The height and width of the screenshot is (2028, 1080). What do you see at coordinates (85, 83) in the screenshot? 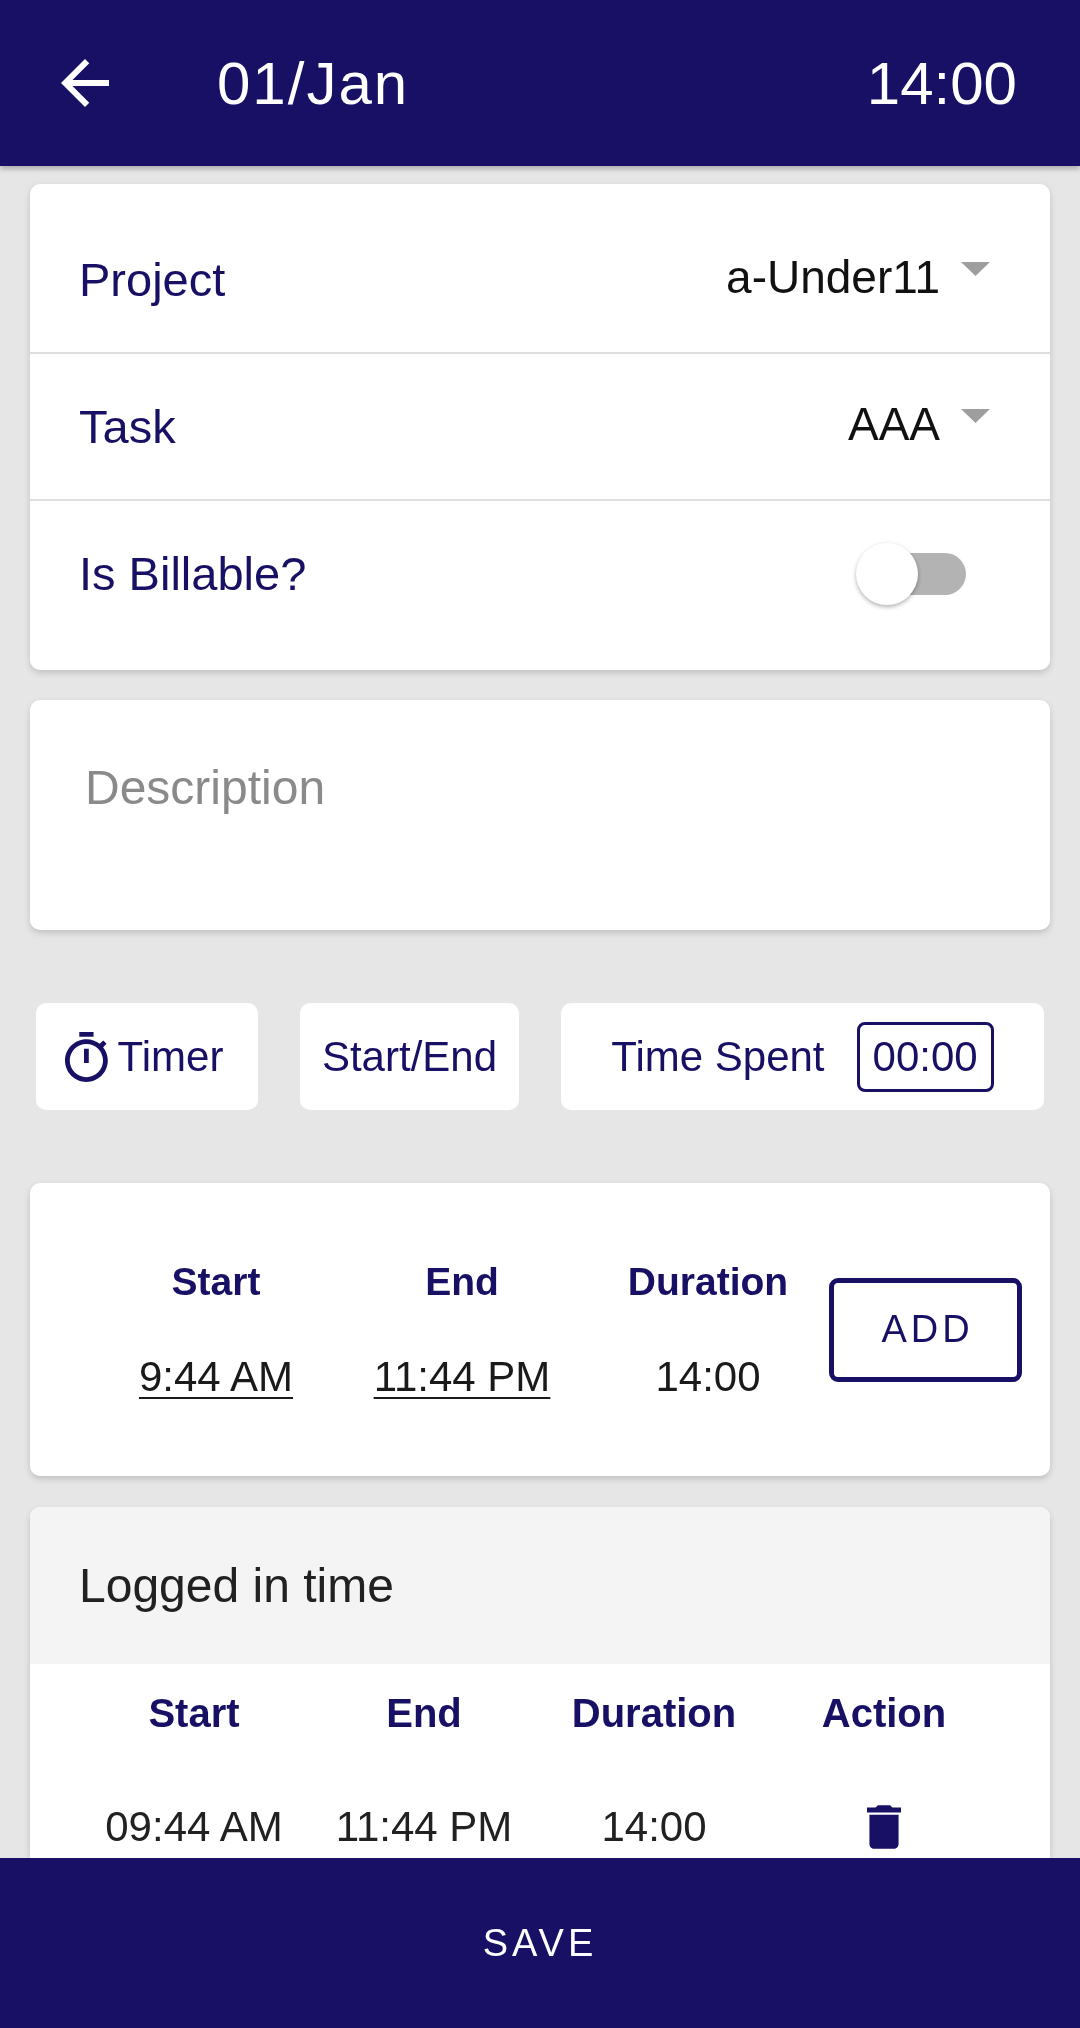
I see `back-arrow-icon` at bounding box center [85, 83].